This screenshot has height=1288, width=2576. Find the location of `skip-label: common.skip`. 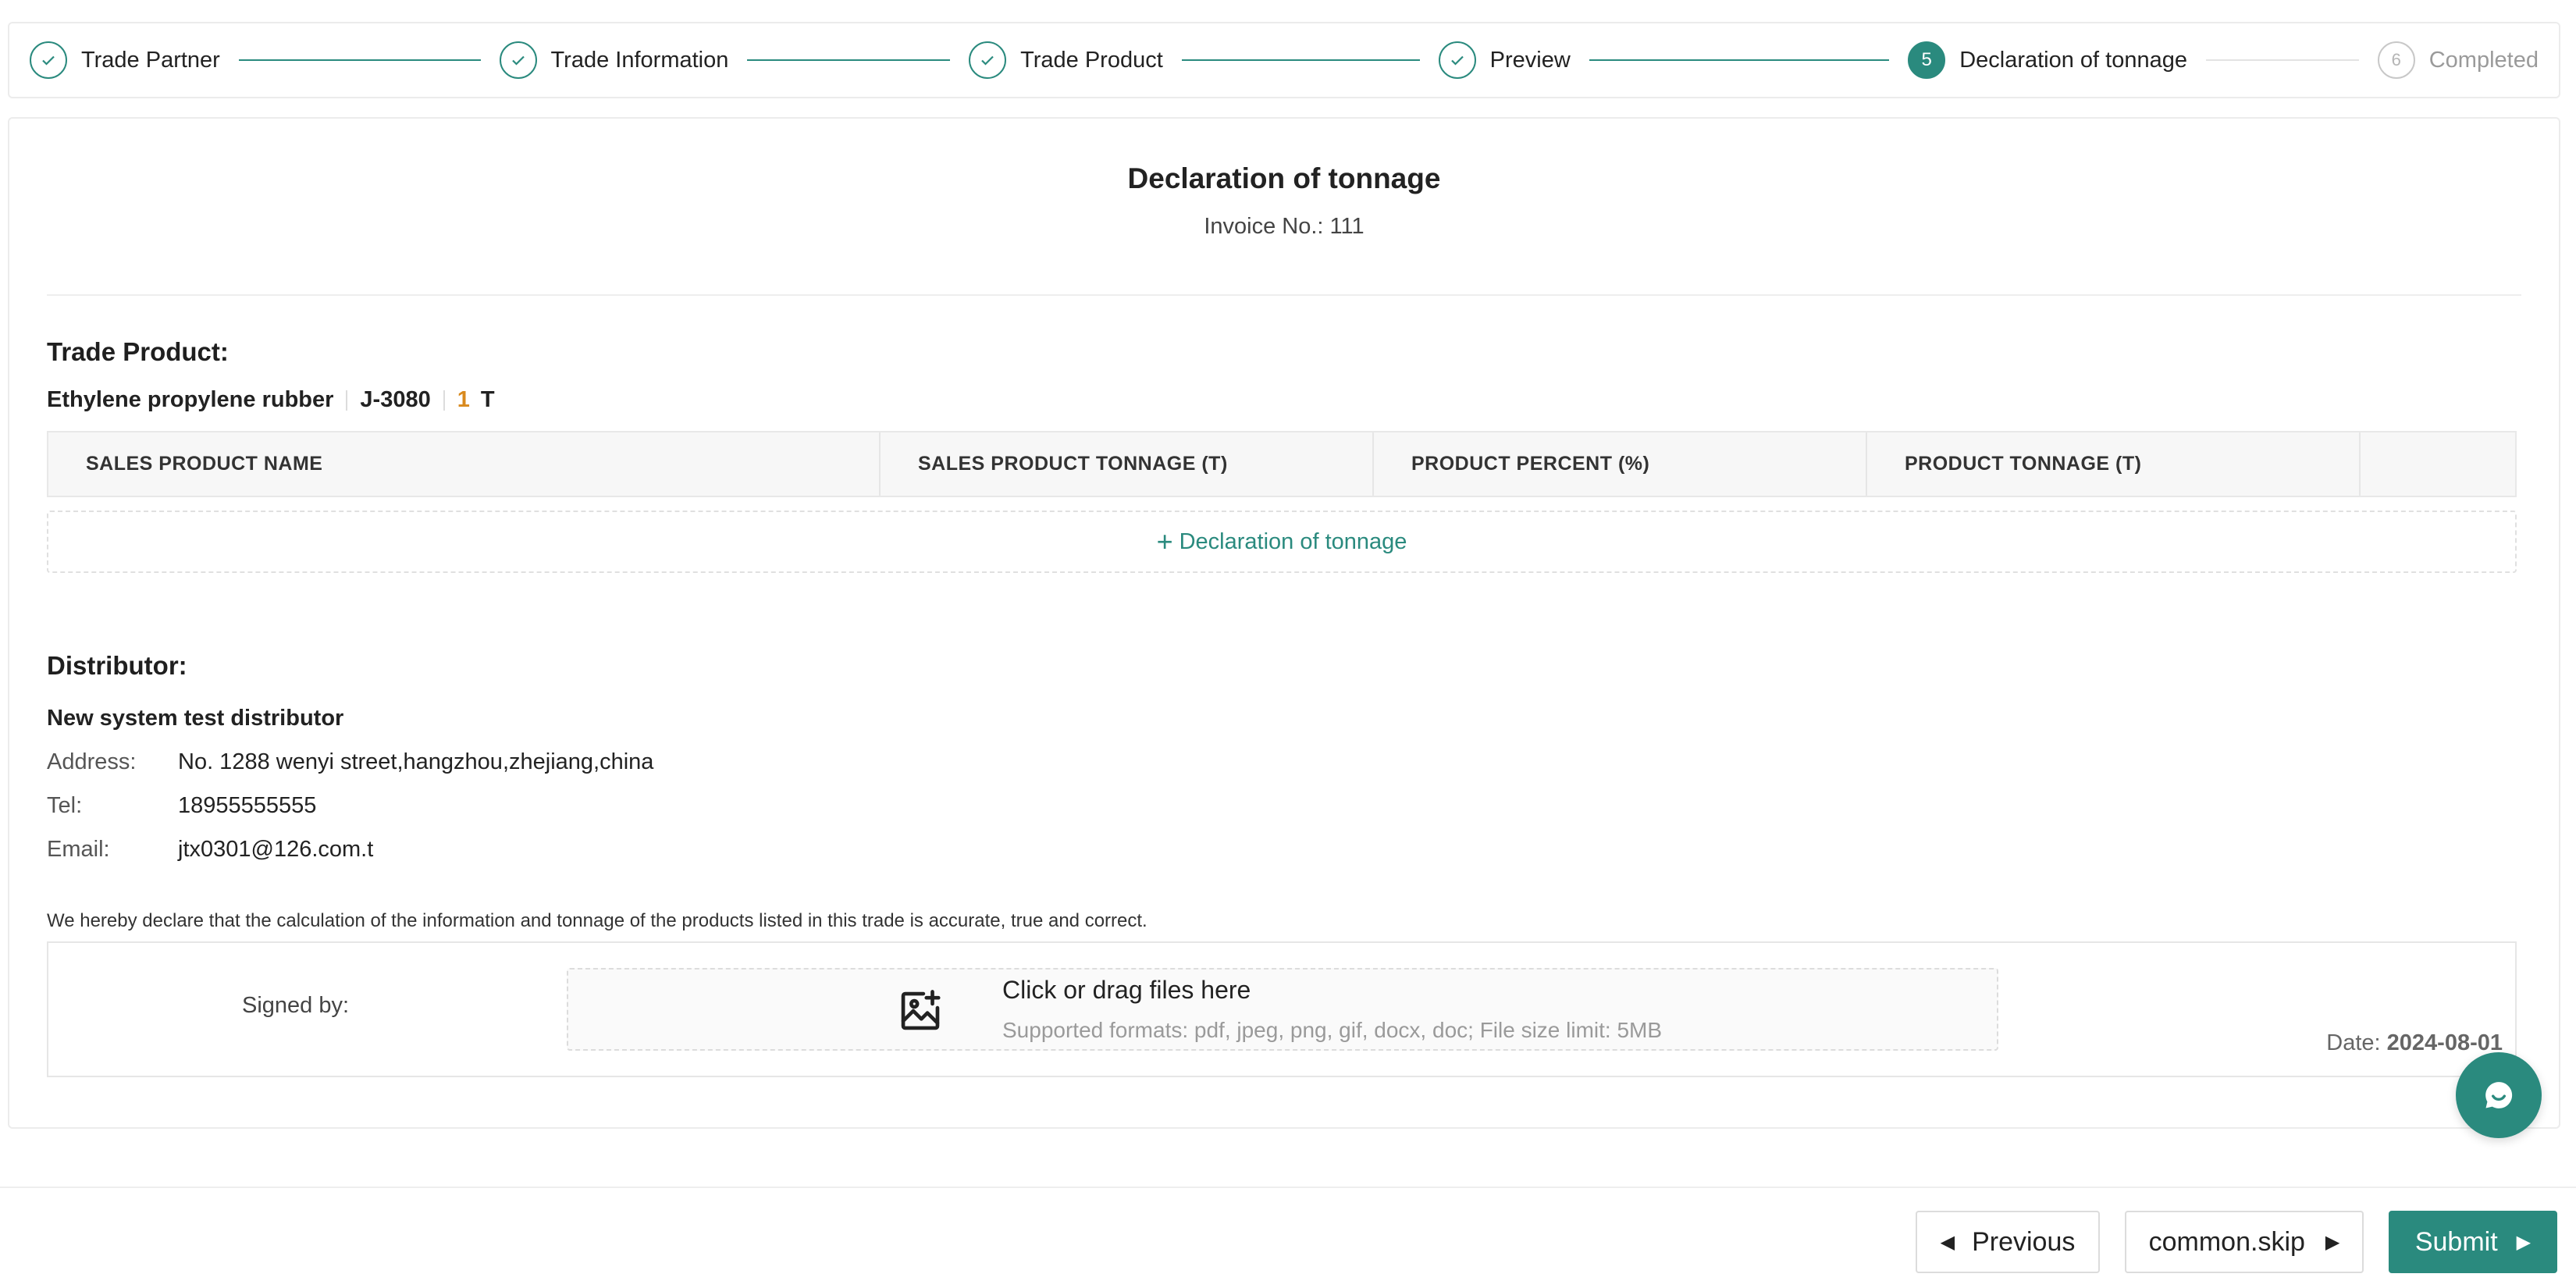

skip-label: common.skip is located at coordinates (2226, 1241).